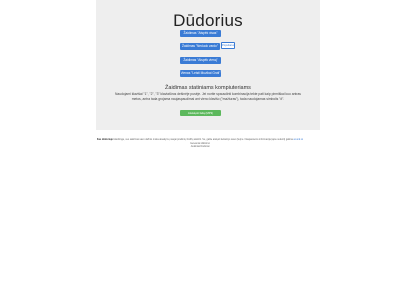 The height and width of the screenshot is (300, 400). I want to click on music-play-button: Vienas "Leisti Muzikai Groti", so click(200, 73).